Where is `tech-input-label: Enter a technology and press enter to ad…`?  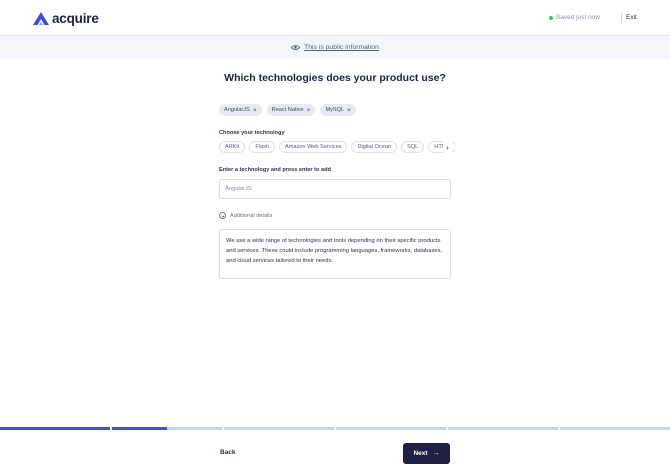 tech-input-label: Enter a technology and press enter to ad… is located at coordinates (275, 170).